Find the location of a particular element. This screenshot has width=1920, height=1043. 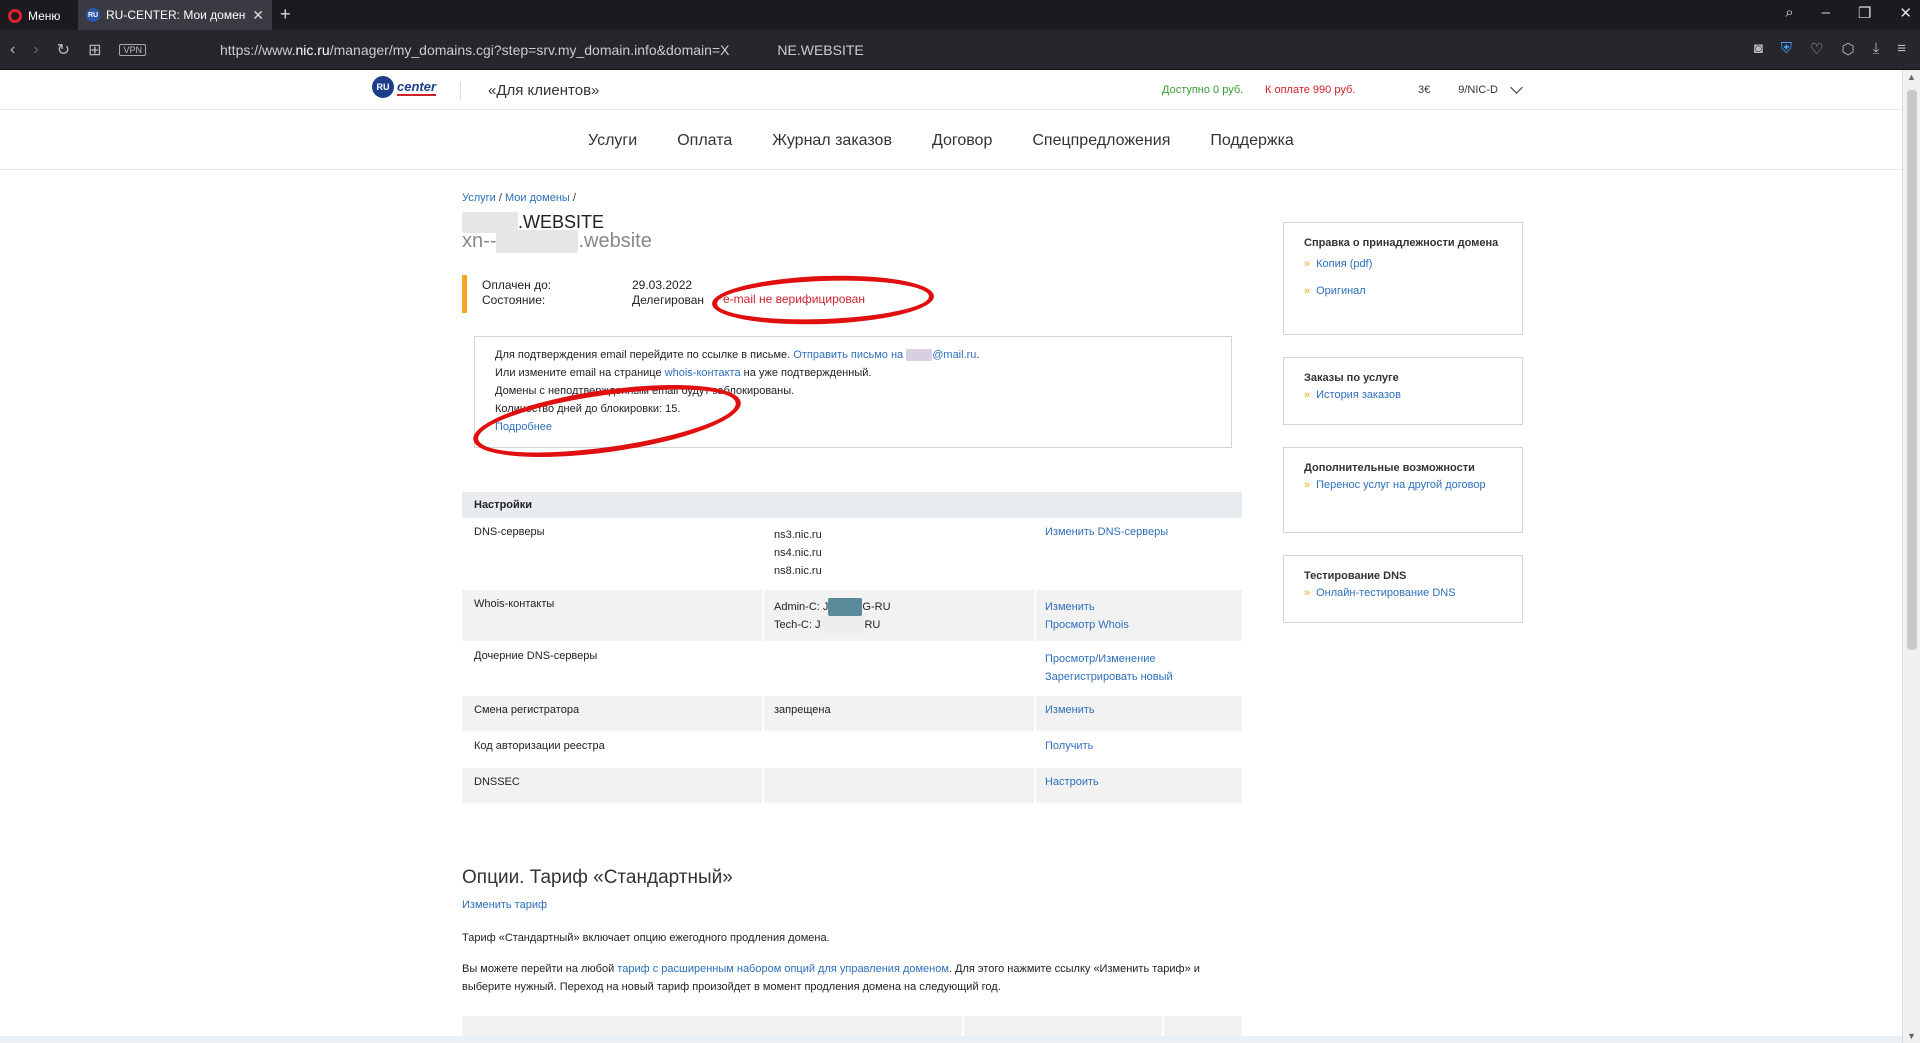

nav-contract: Договор is located at coordinates (962, 141).